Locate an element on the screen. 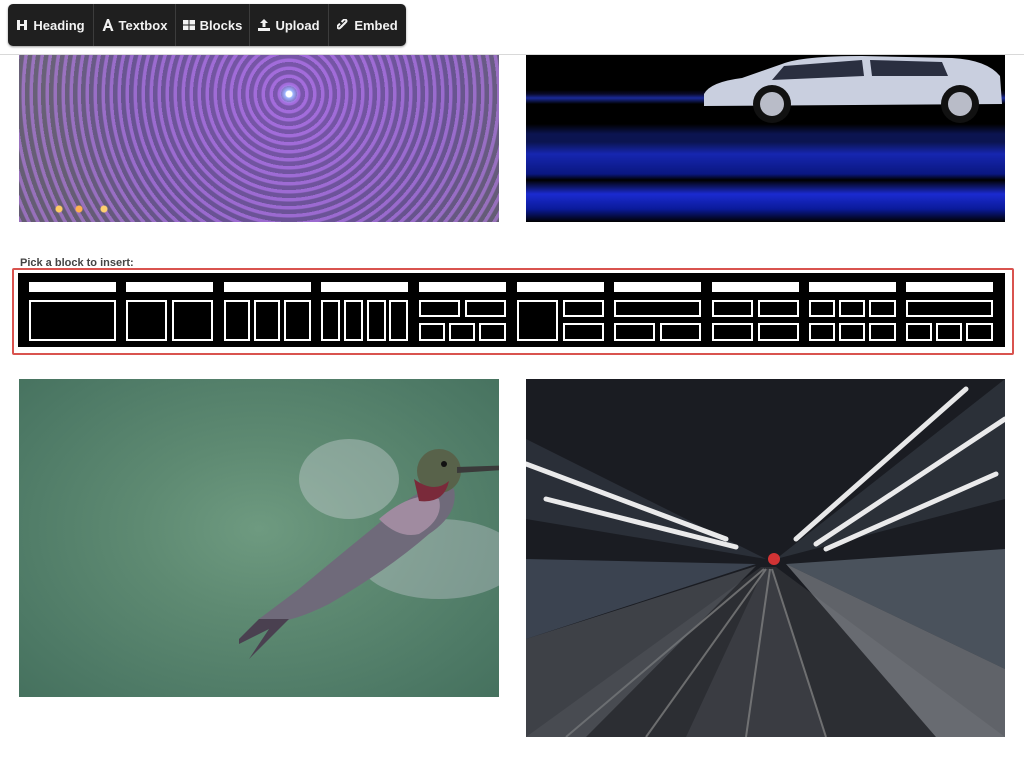 The width and height of the screenshot is (1024, 760). block-option-one-left-two-right is located at coordinates (560, 311).